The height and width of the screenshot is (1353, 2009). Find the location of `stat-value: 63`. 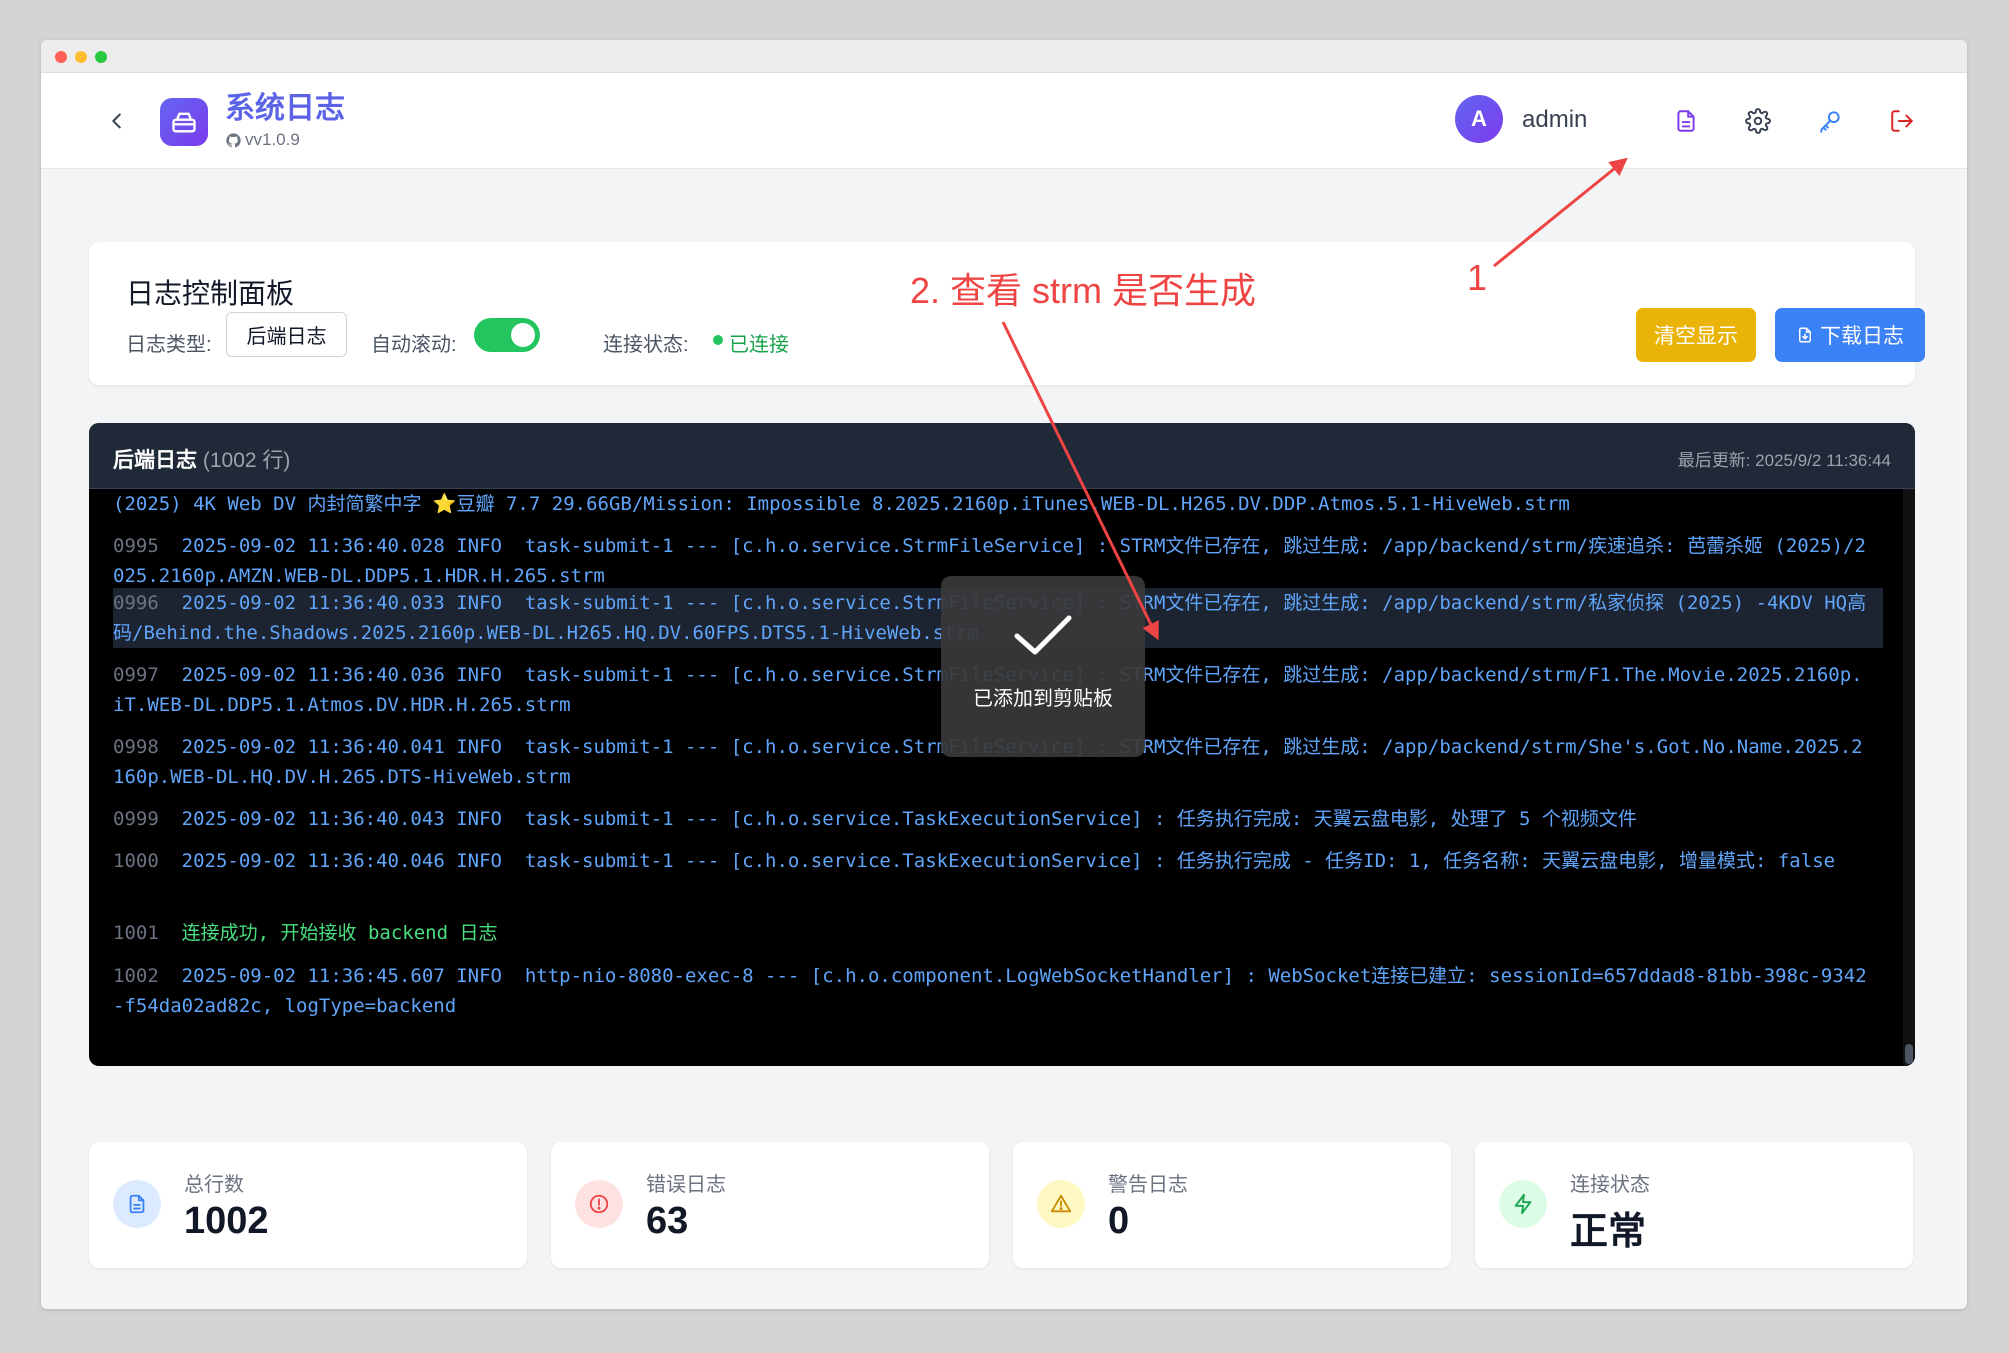

stat-value: 63 is located at coordinates (667, 1221).